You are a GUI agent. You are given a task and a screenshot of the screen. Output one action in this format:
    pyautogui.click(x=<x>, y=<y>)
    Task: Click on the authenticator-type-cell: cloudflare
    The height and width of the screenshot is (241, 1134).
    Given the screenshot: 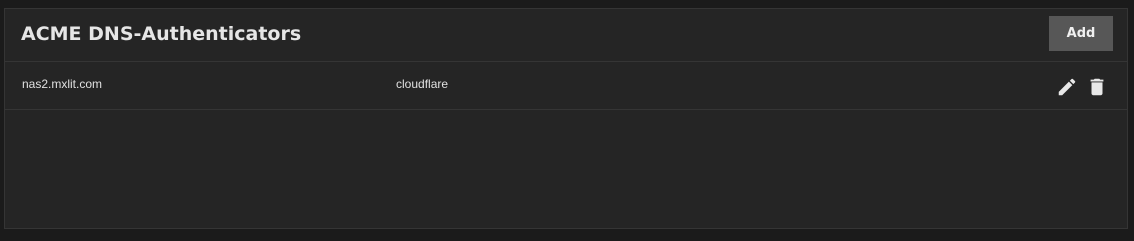 What is the action you would take?
    pyautogui.click(x=422, y=84)
    